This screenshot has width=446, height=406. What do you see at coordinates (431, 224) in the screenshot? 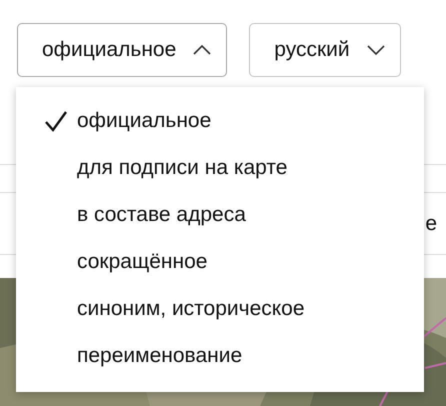
I see `field-text: е` at bounding box center [431, 224].